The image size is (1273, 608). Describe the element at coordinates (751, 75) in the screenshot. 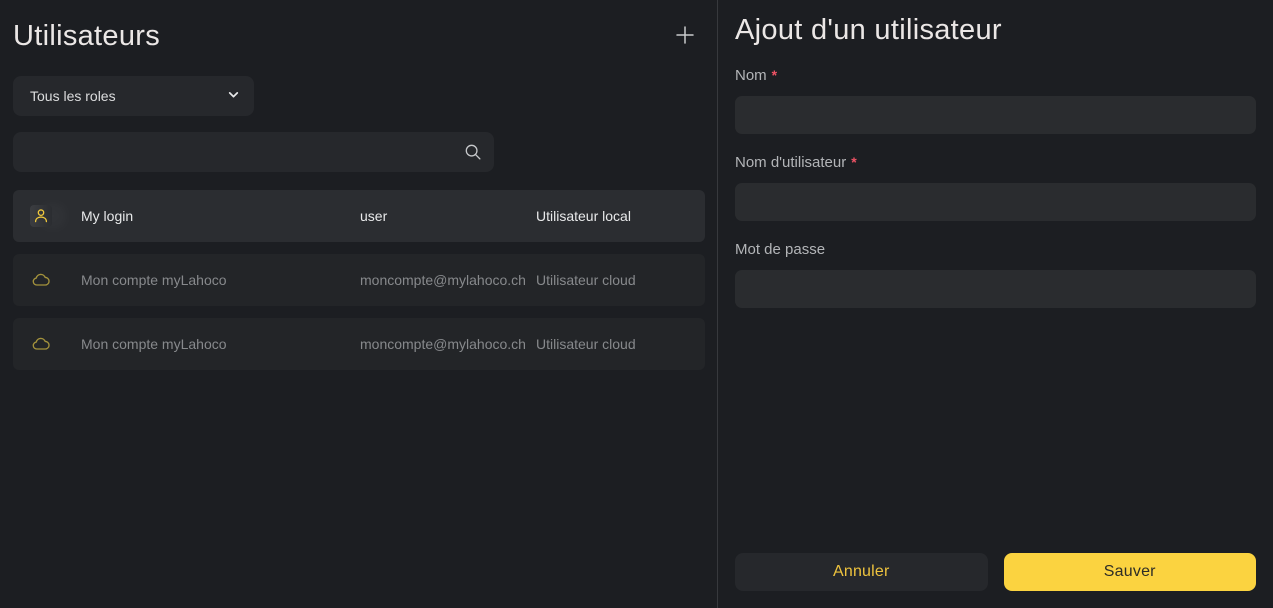

I see `field-label: Nom` at that location.